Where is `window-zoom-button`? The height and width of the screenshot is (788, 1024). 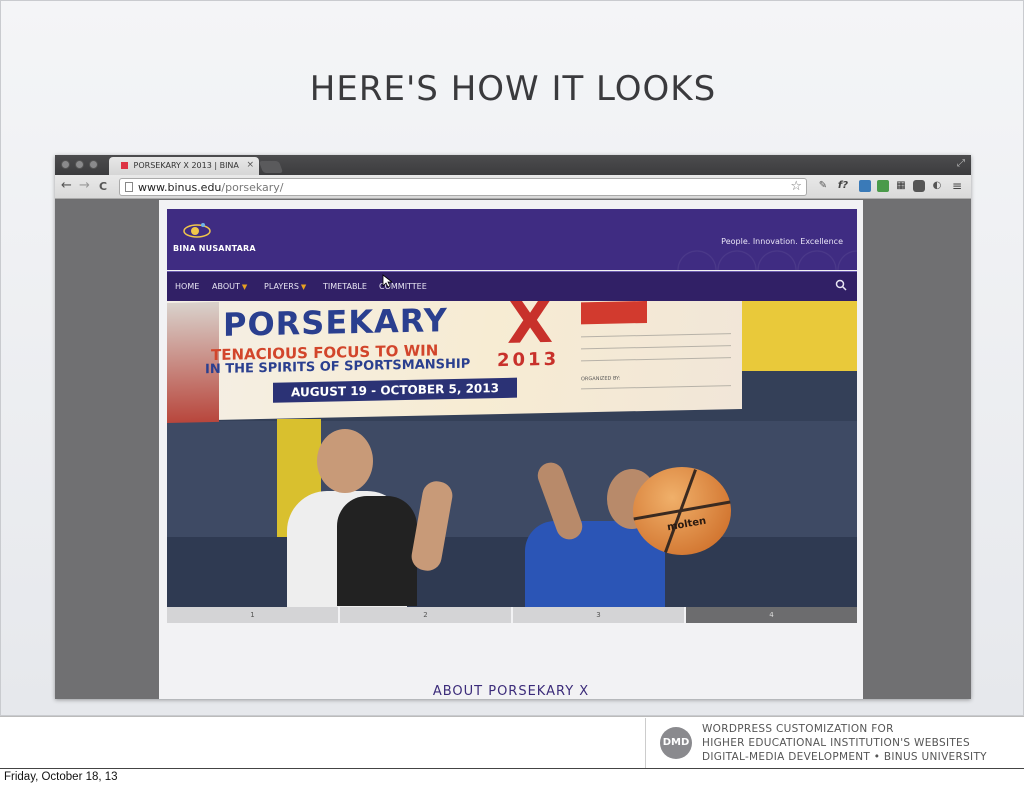 window-zoom-button is located at coordinates (93, 164).